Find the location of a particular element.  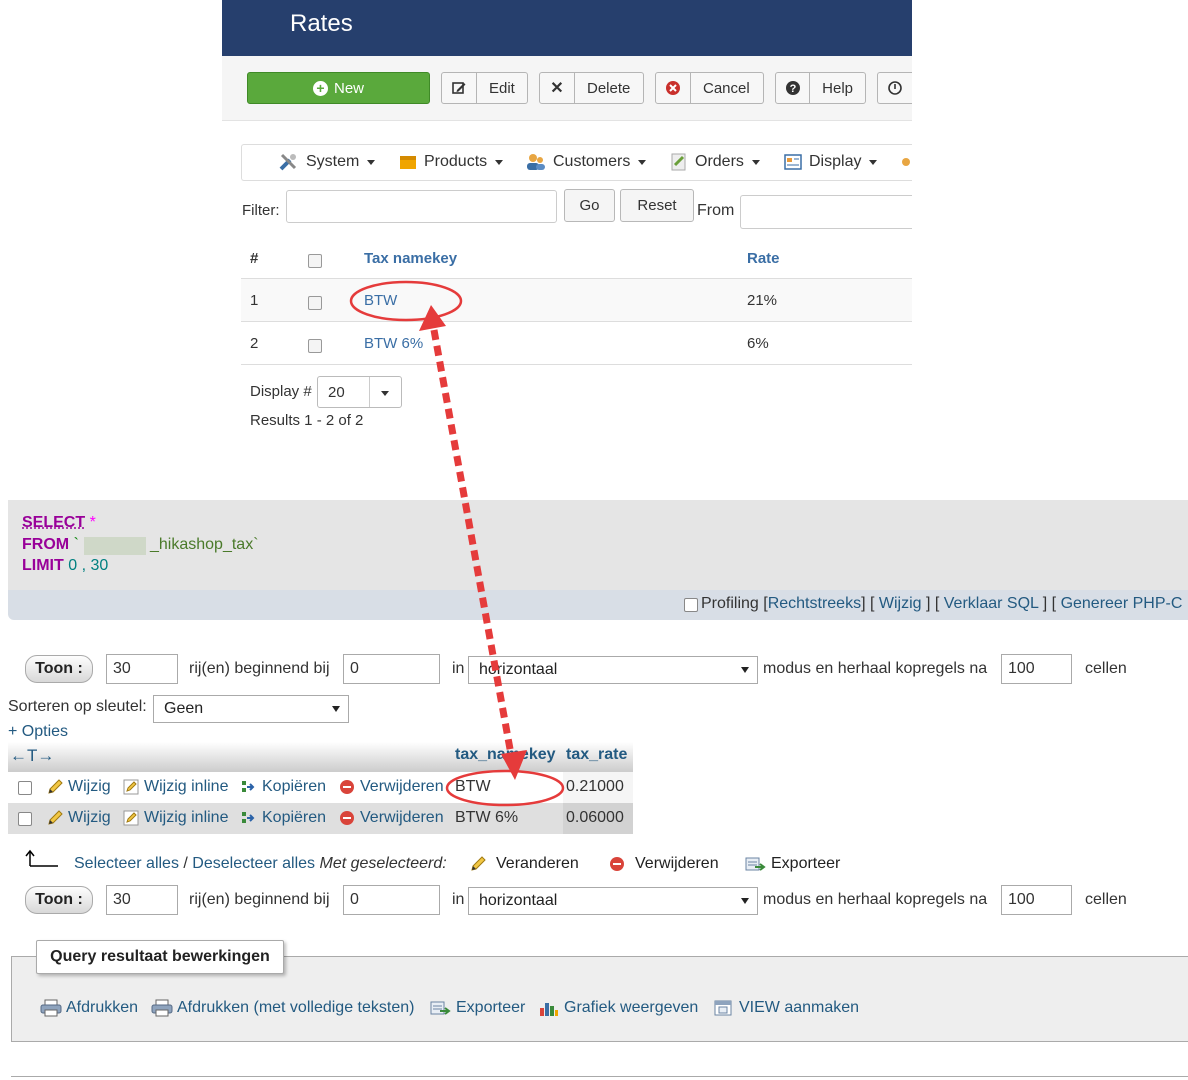

arrowhead-down-icon is located at coordinates (514, 765).